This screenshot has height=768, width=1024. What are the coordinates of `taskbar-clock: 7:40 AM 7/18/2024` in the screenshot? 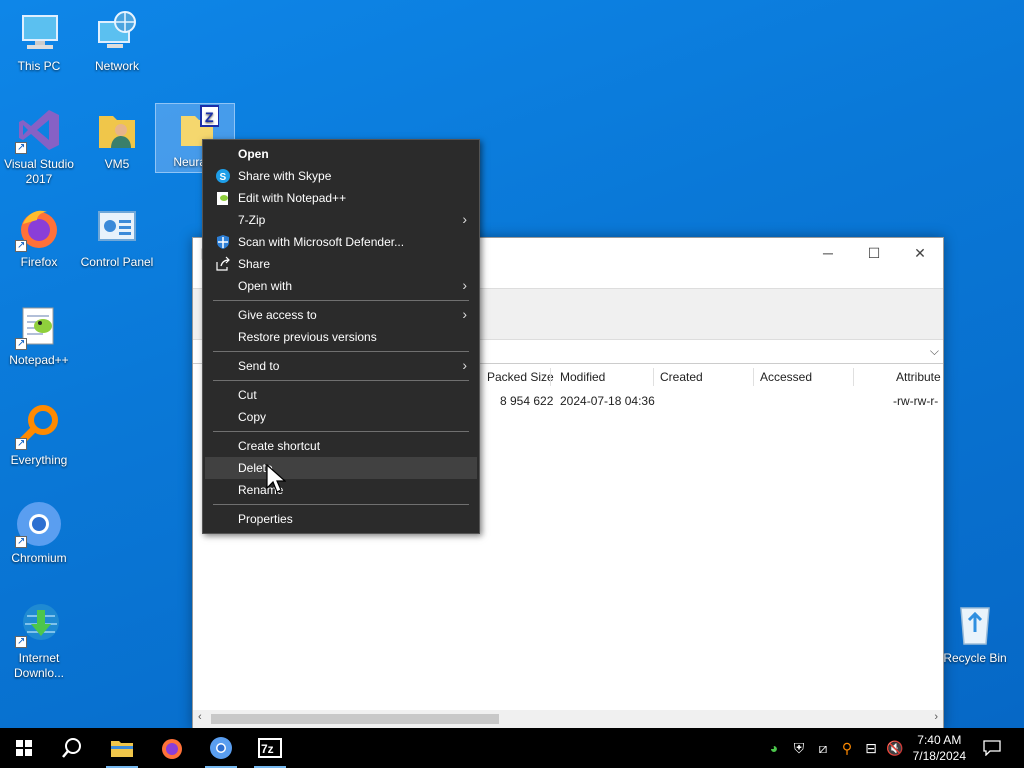 It's located at (939, 748).